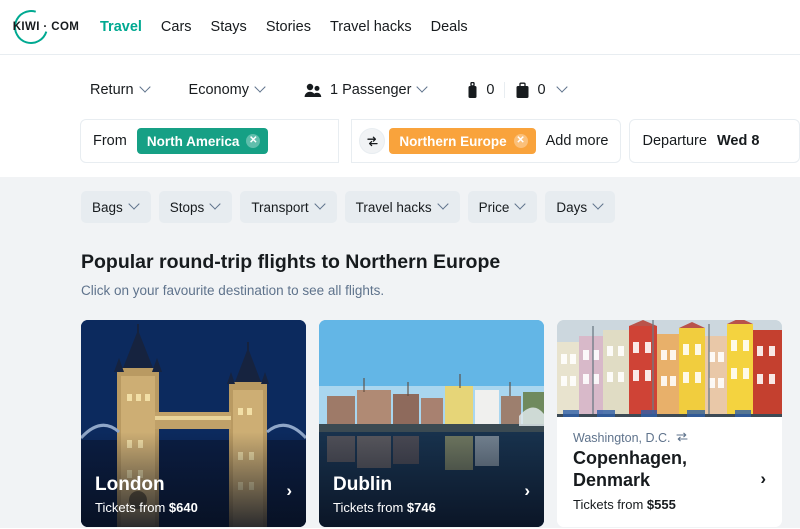 The width and height of the screenshot is (800, 529). I want to click on origin-tag-label: North America, so click(193, 141).